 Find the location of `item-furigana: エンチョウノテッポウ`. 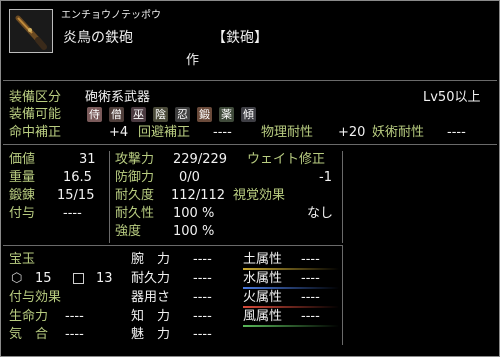

item-furigana: エンチョウノテッポウ is located at coordinates (111, 15).